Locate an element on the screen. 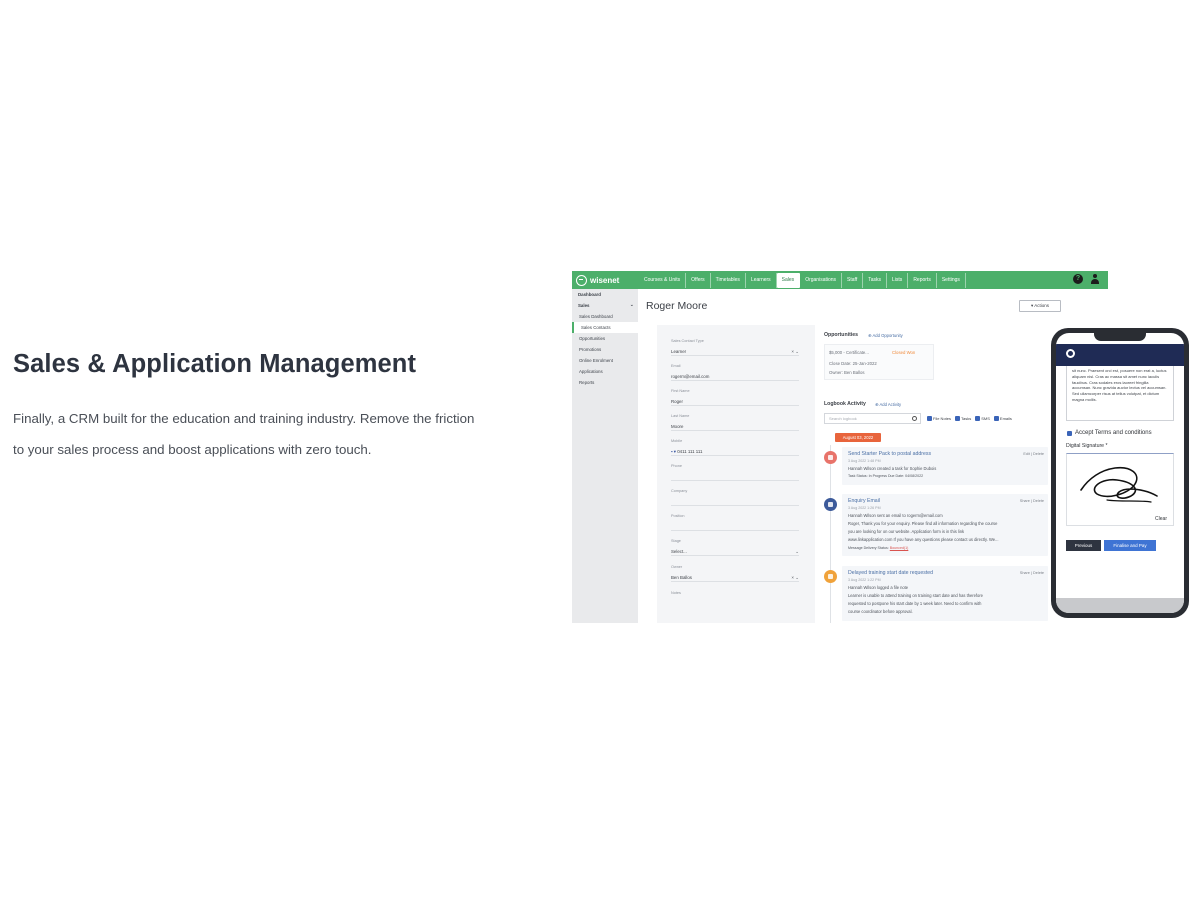  contact-type-select: Learner × ⌄ is located at coordinates (735, 352).